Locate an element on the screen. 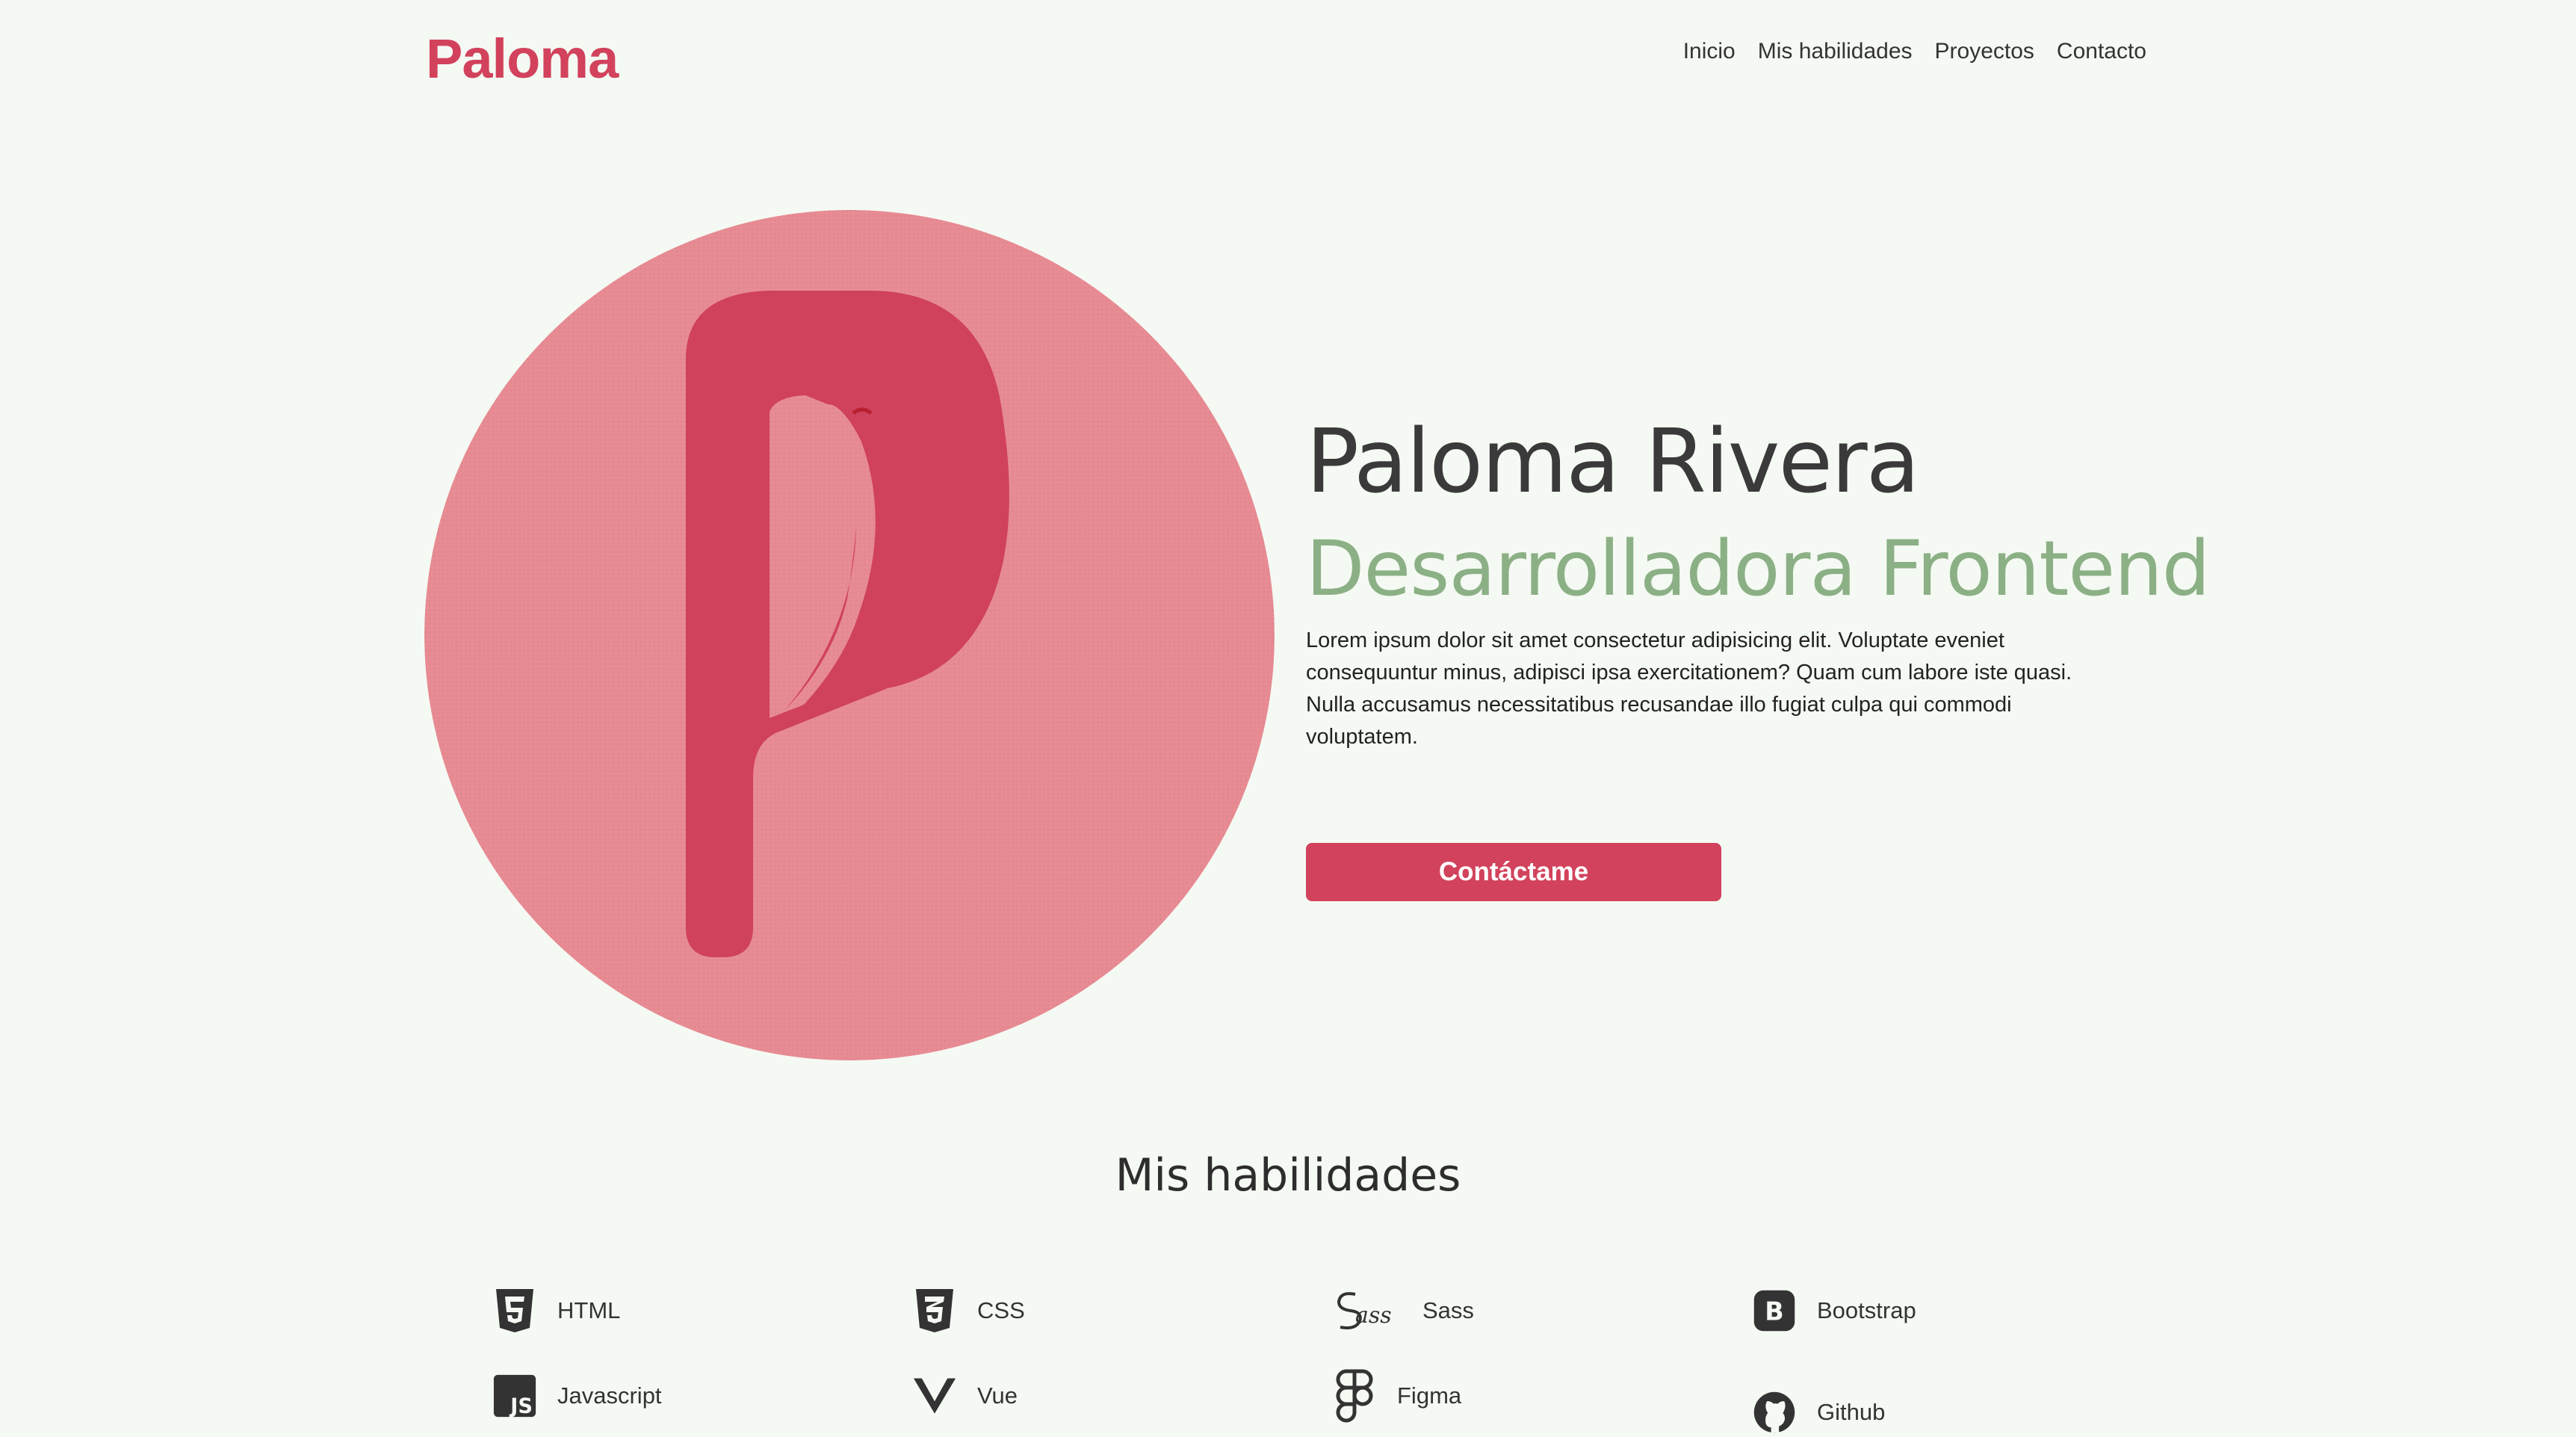  svg-text: ass is located at coordinates (1373, 1315).